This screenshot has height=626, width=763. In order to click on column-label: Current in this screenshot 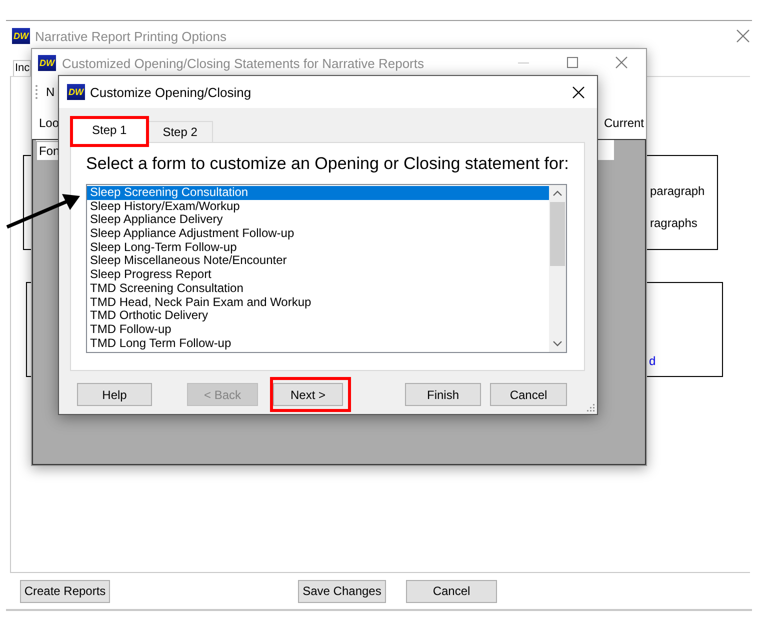, I will do `click(624, 123)`.